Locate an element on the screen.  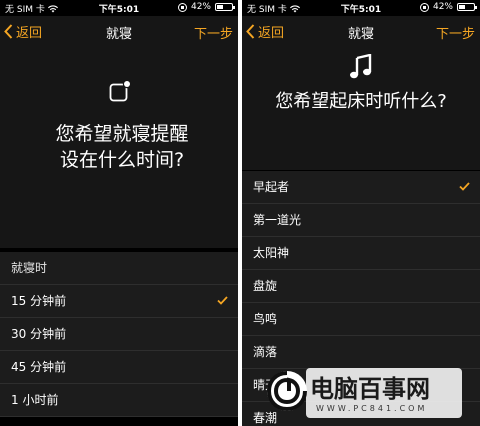
sound-option: 早起者 is located at coordinates (361, 187).